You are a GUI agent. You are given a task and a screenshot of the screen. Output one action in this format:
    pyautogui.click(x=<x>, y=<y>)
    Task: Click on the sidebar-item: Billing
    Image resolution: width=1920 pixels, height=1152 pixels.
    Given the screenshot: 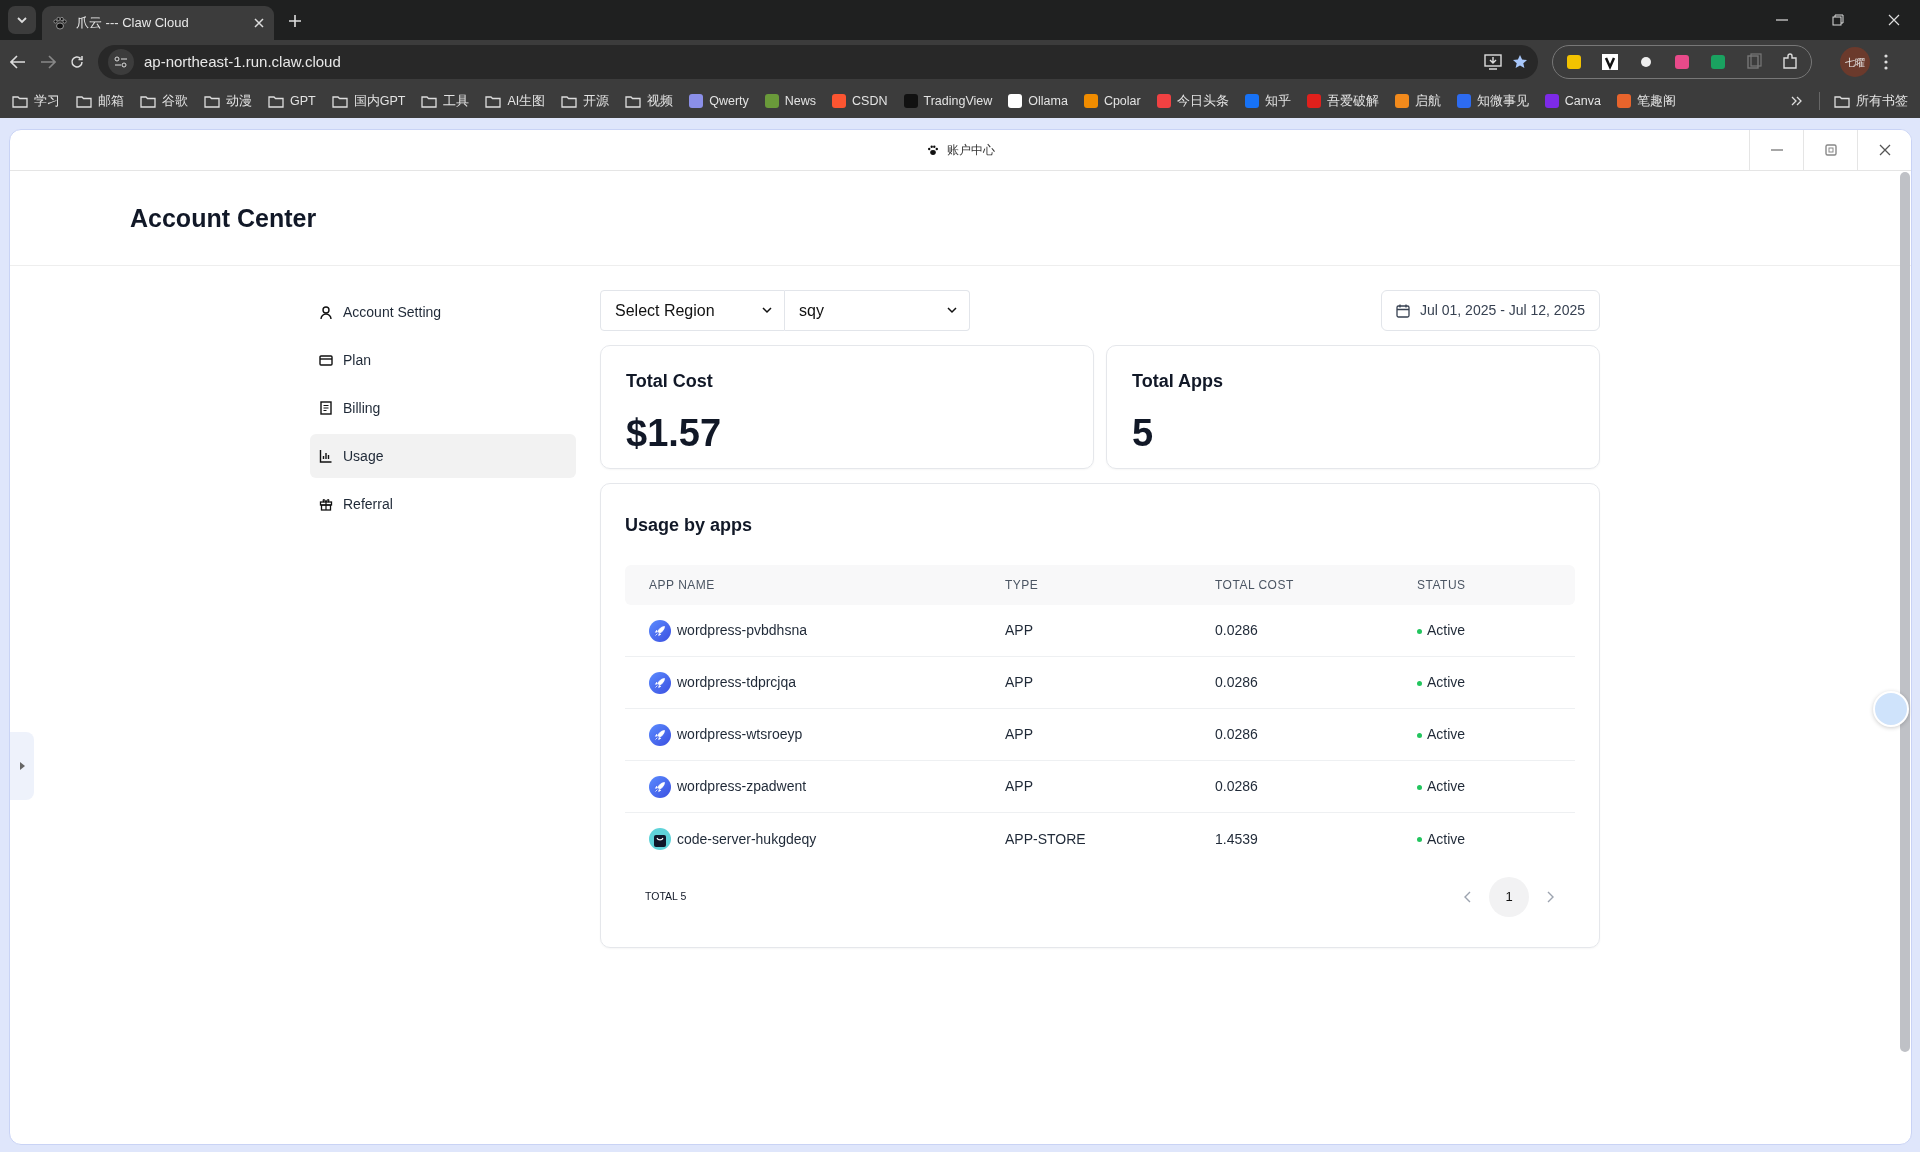 What is the action you would take?
    pyautogui.click(x=443, y=408)
    